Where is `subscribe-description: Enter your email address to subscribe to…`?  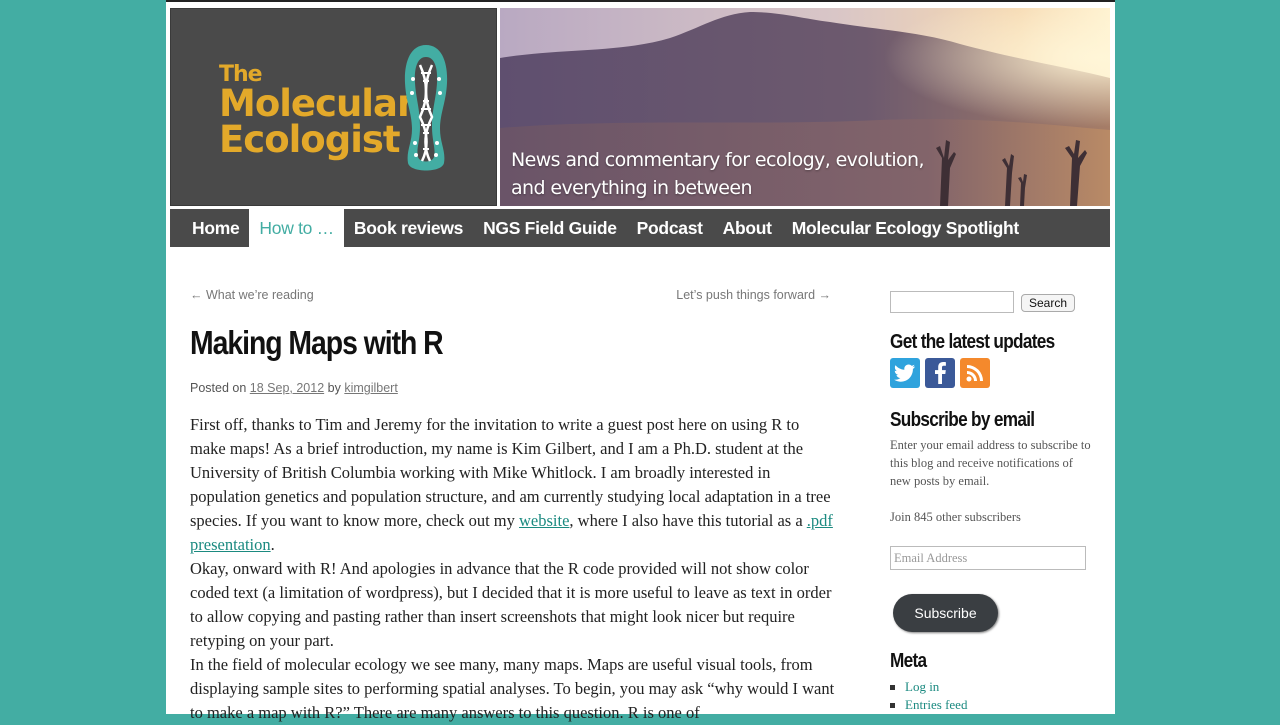
subscribe-description: Enter your email address to subscribe to… is located at coordinates (990, 463).